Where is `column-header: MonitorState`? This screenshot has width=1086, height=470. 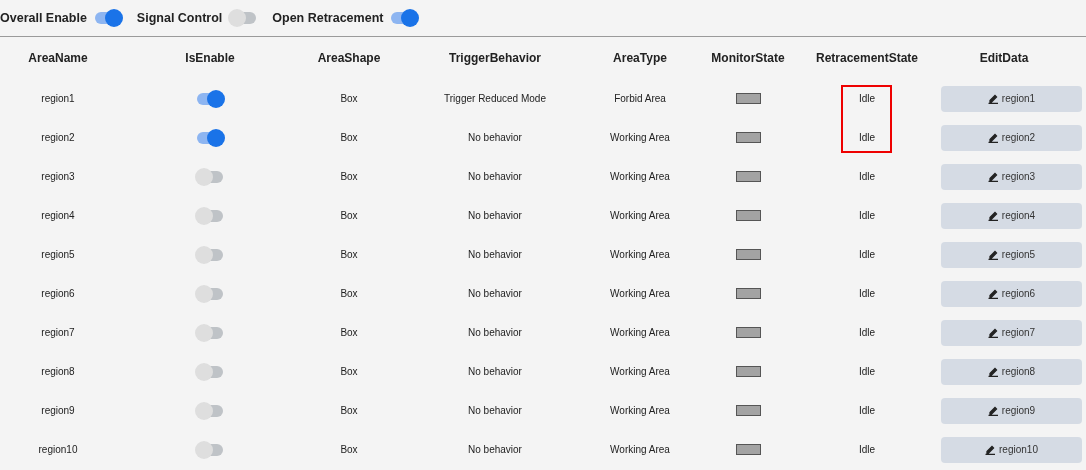 column-header: MonitorState is located at coordinates (748, 58).